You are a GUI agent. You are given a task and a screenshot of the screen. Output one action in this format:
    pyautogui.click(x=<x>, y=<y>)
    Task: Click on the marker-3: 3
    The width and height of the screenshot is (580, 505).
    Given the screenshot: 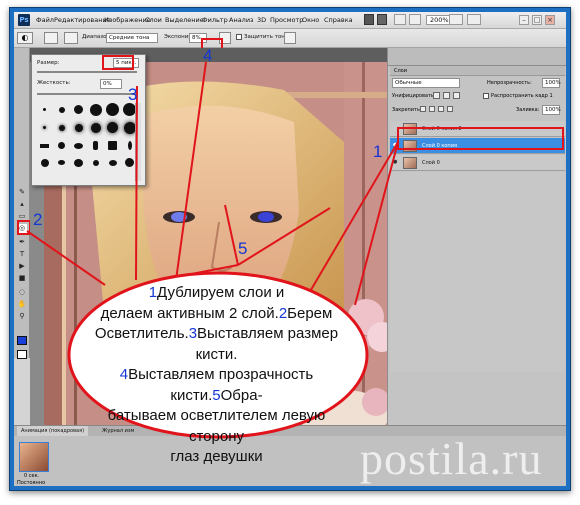 What is the action you would take?
    pyautogui.click(x=133, y=94)
    